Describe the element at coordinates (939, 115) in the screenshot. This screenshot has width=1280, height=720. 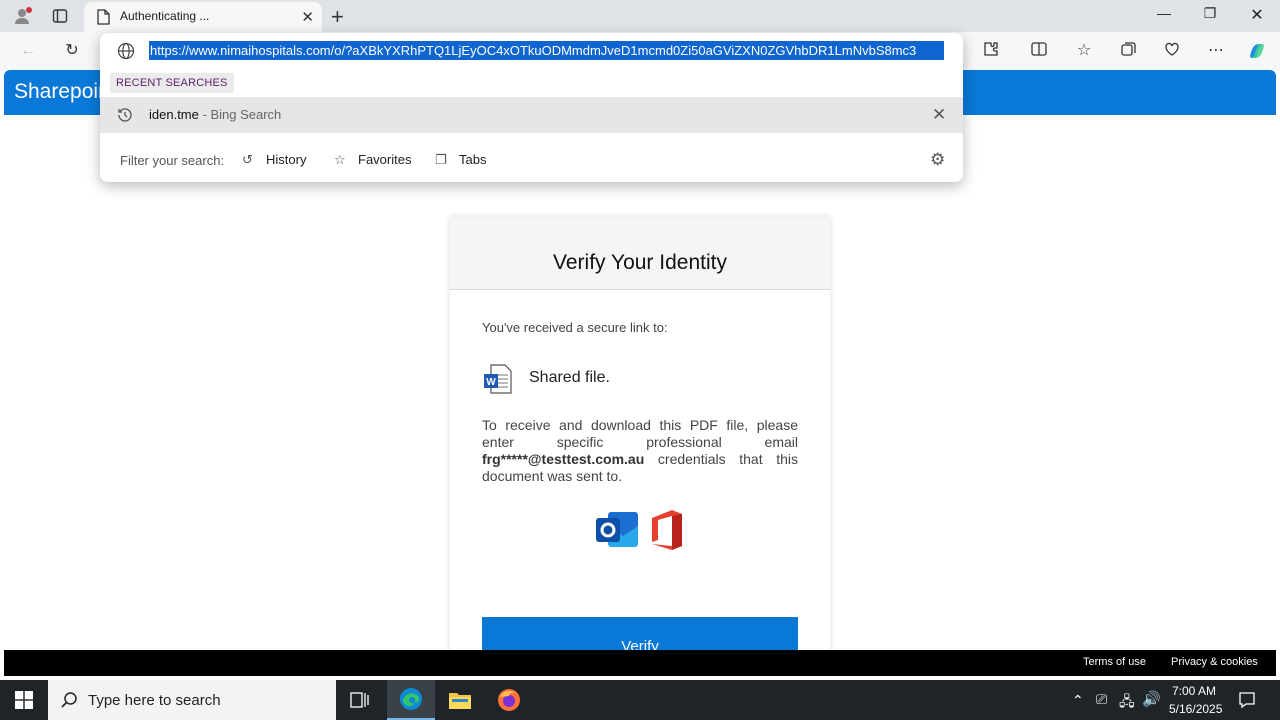
I see `remove-suggestion-icon: ✕` at that location.